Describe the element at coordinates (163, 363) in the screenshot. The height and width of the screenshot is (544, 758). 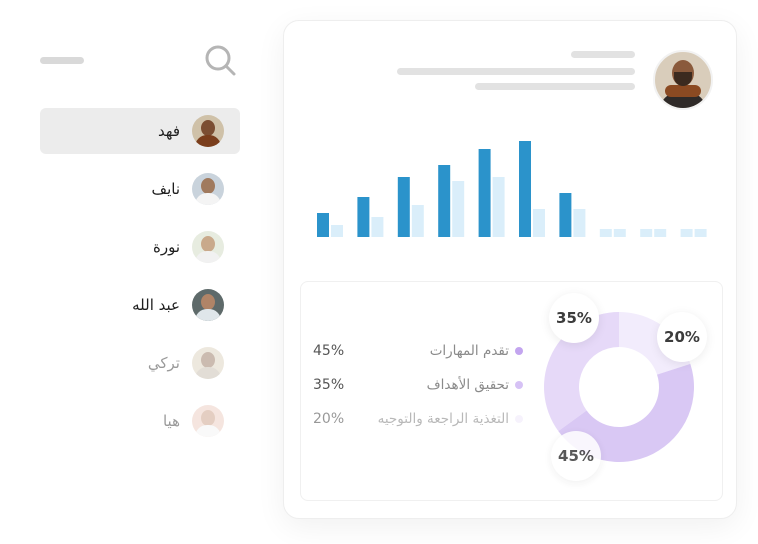
I see `contact-name: تركي` at that location.